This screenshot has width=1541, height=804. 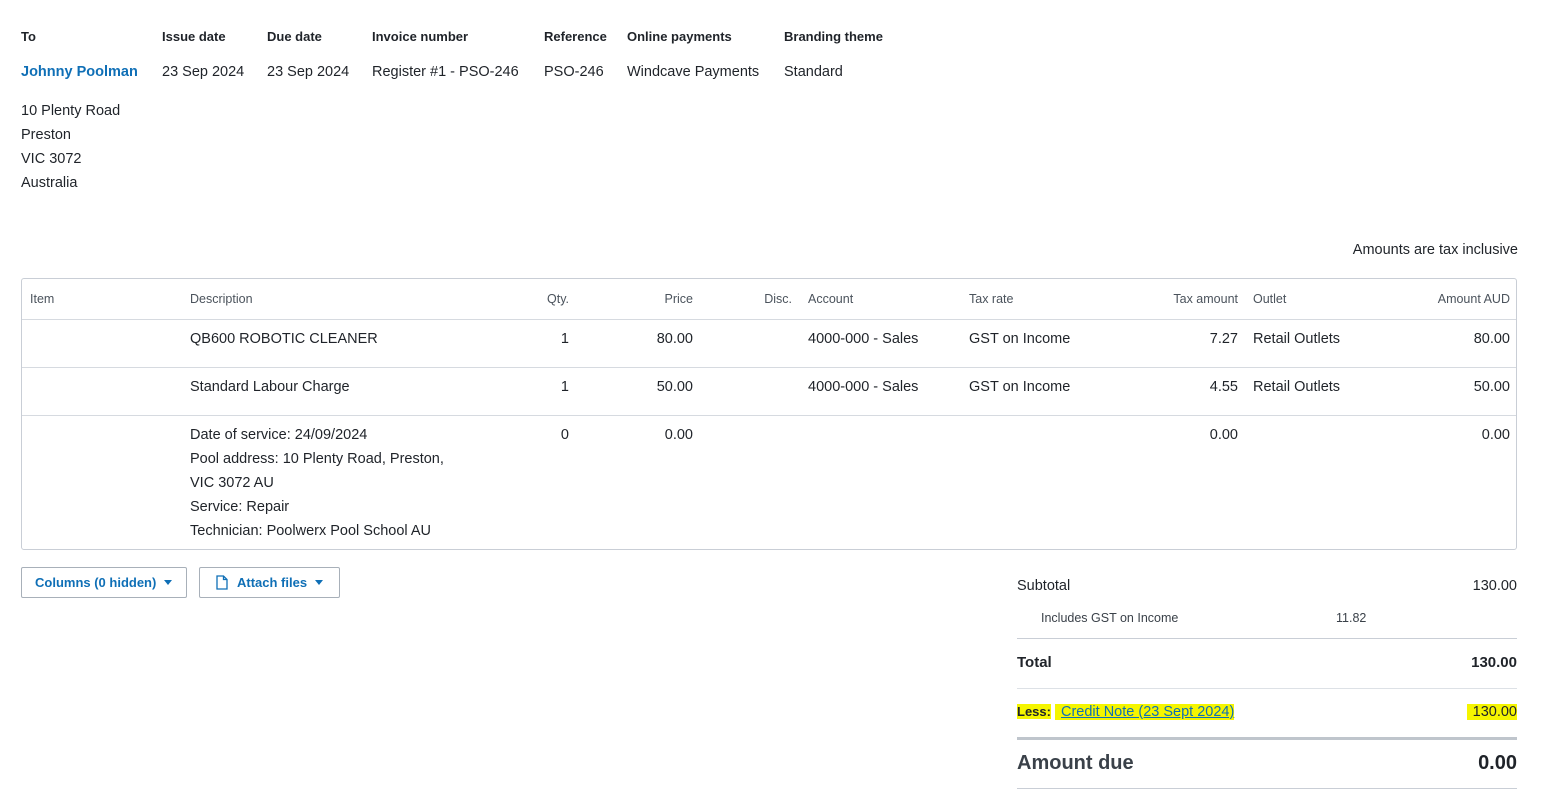 I want to click on tax-inclusive-note: Amounts are tax inclusive, so click(x=1435, y=250).